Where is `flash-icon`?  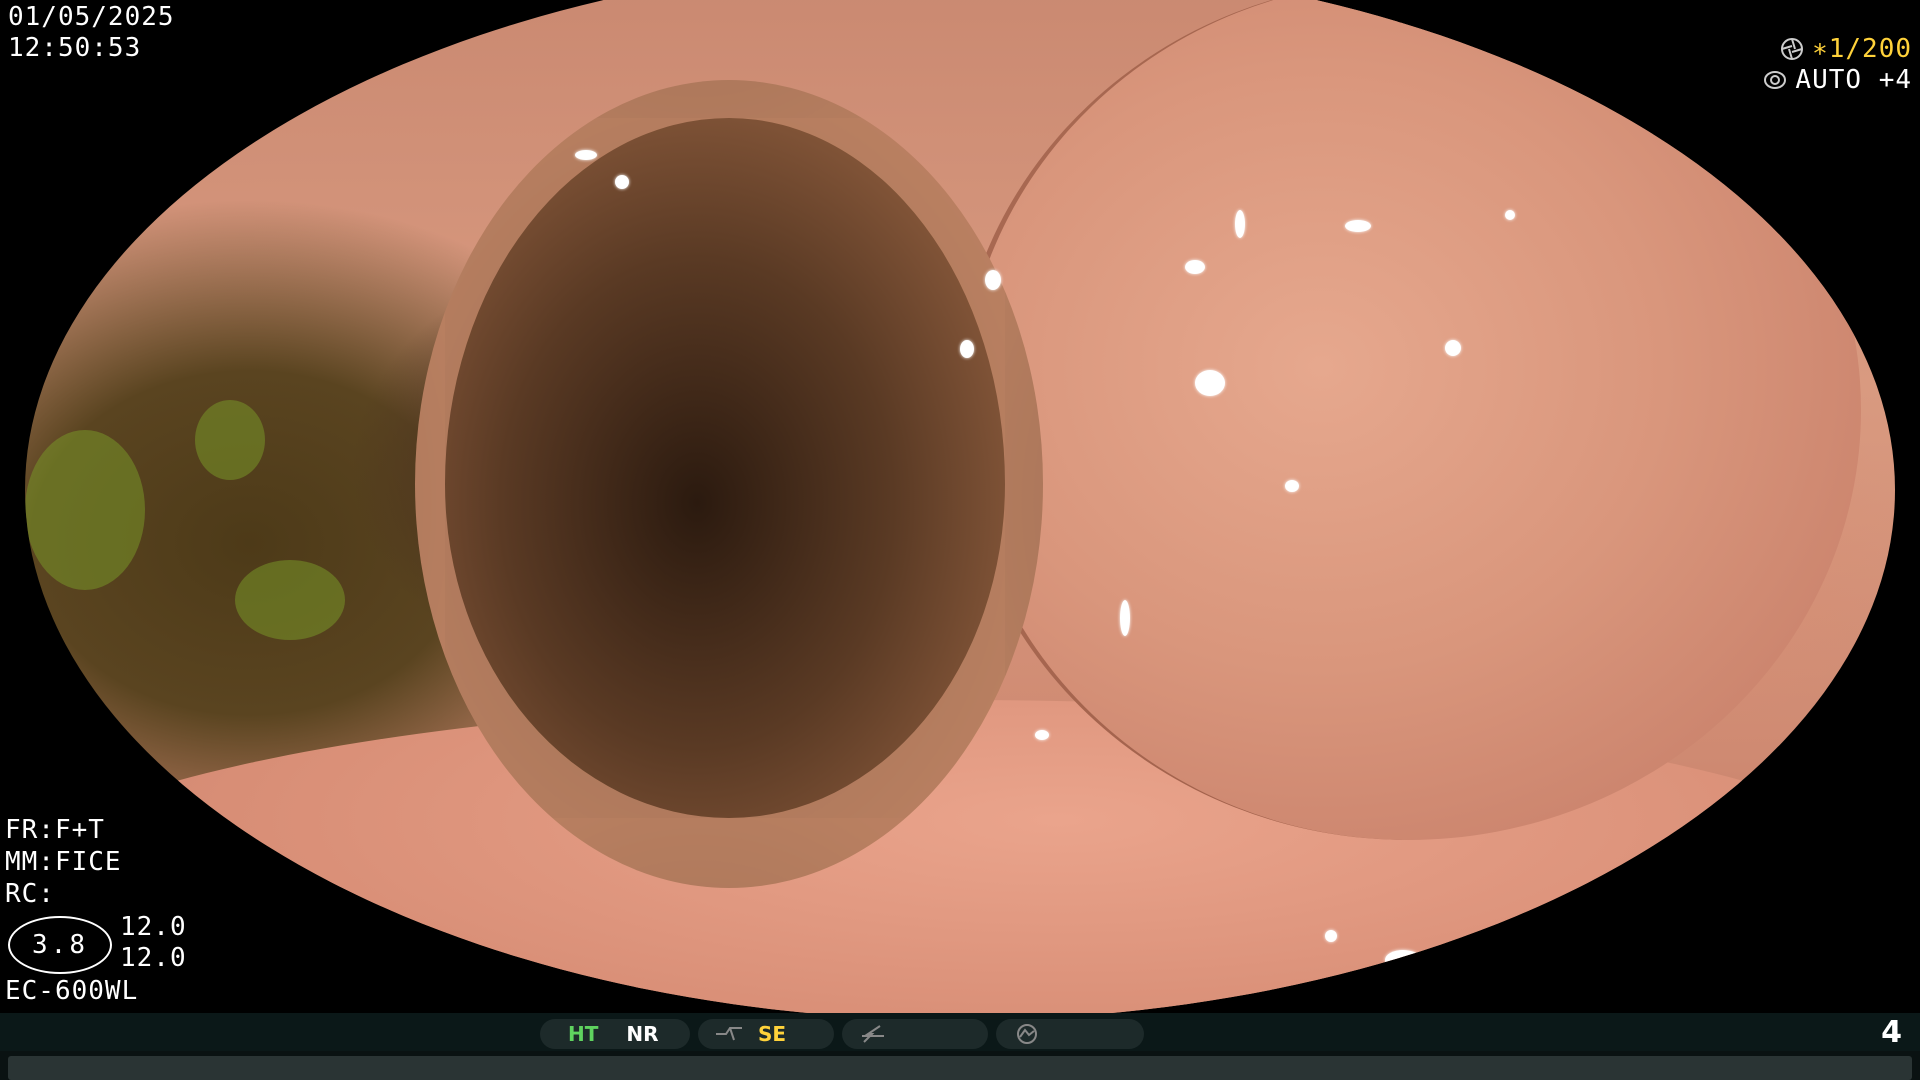
flash-icon is located at coordinates (873, 1034).